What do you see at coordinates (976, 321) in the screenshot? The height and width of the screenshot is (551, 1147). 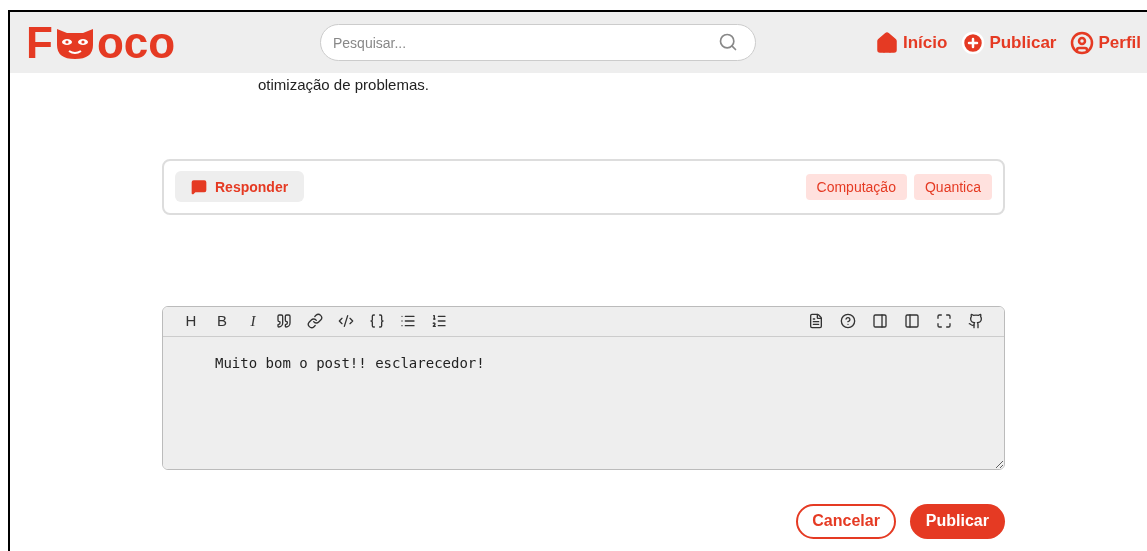 I see `github-icon` at bounding box center [976, 321].